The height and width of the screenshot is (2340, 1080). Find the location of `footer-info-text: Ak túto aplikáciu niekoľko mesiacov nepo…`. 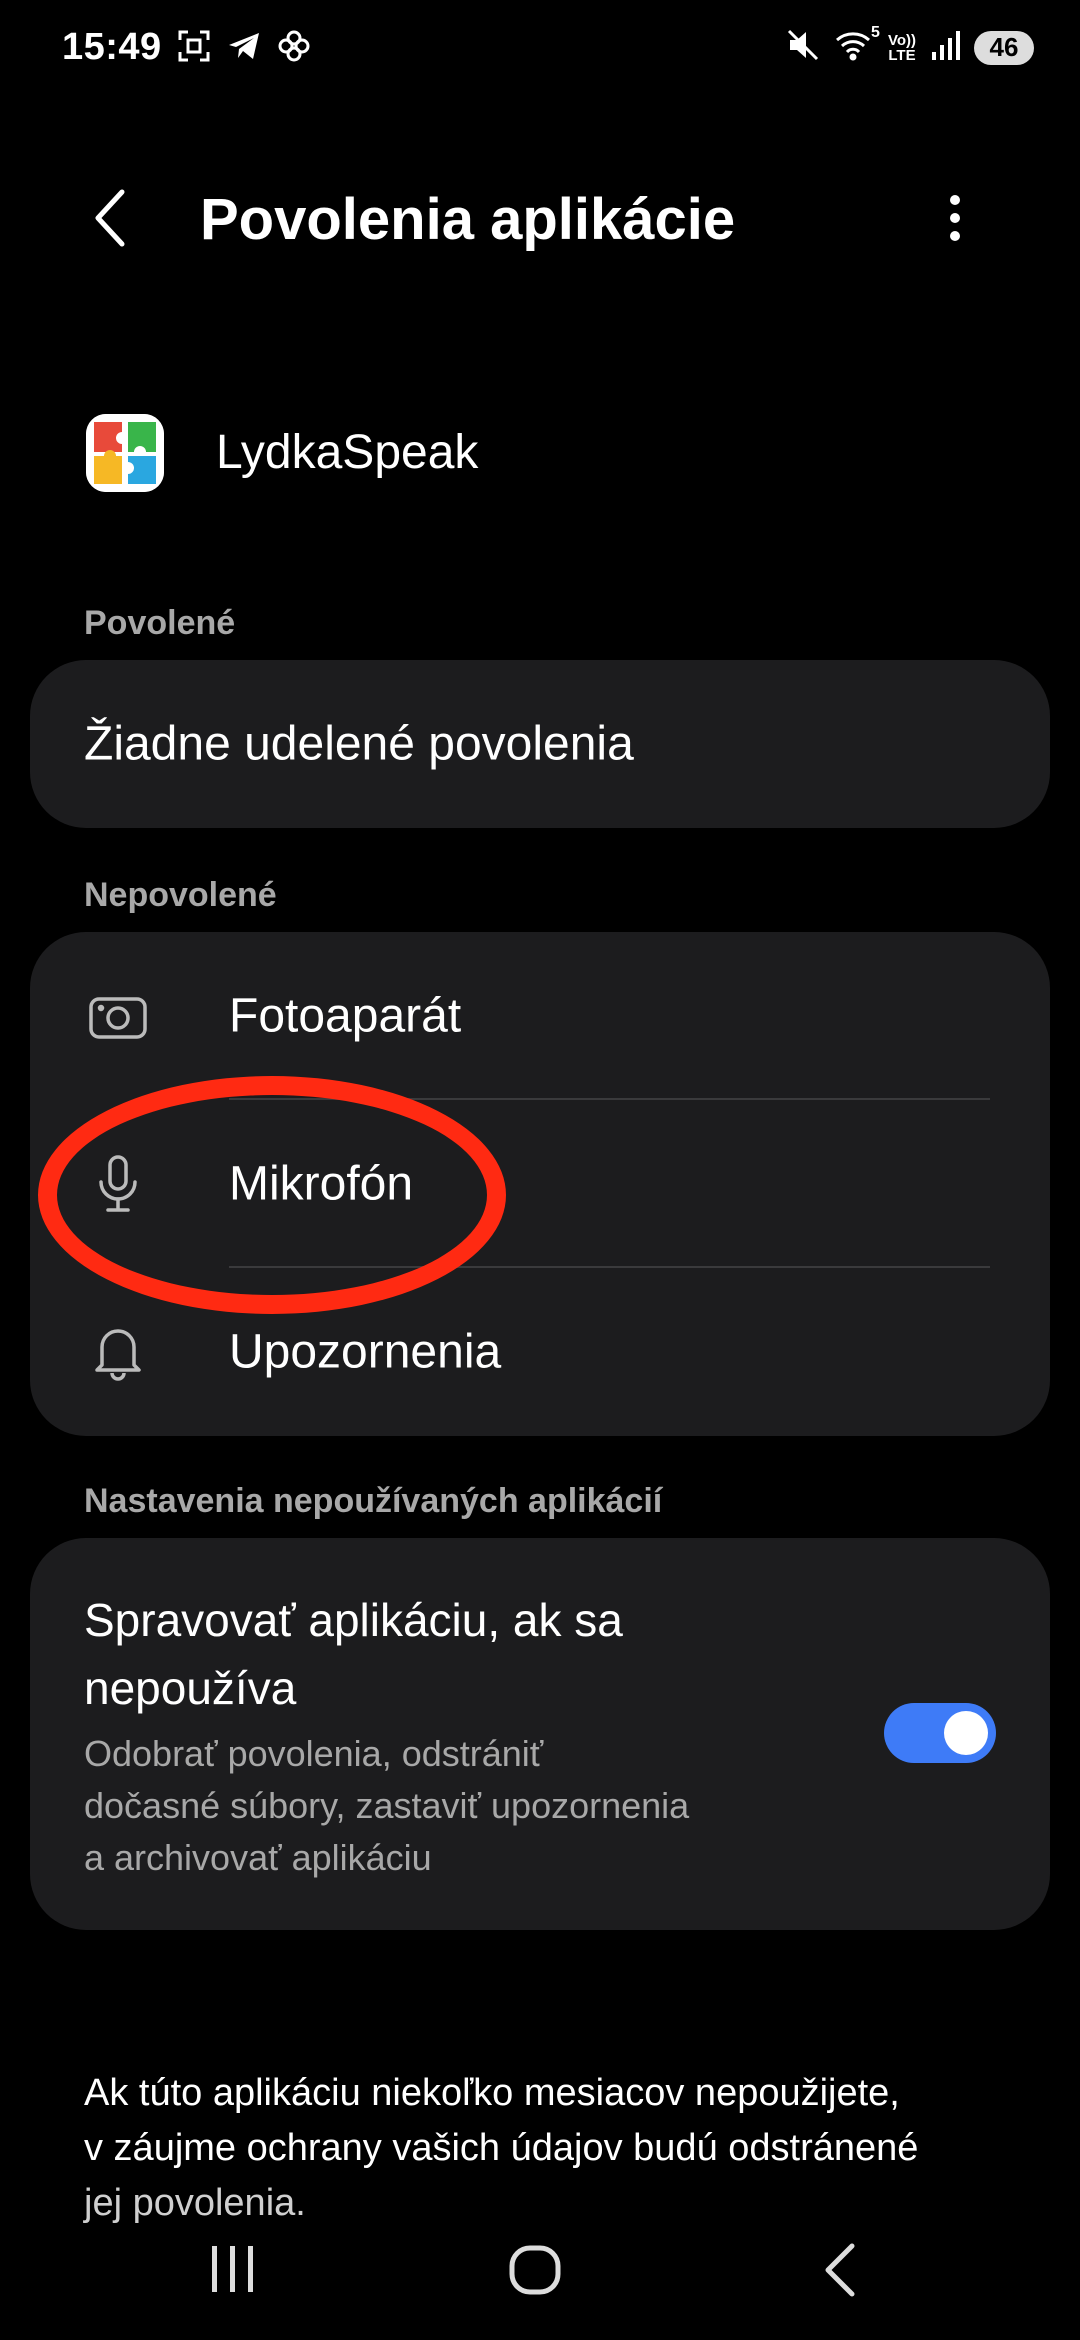

footer-info-text: Ak túto aplikáciu niekoľko mesiacov nepo… is located at coordinates (501, 2148).